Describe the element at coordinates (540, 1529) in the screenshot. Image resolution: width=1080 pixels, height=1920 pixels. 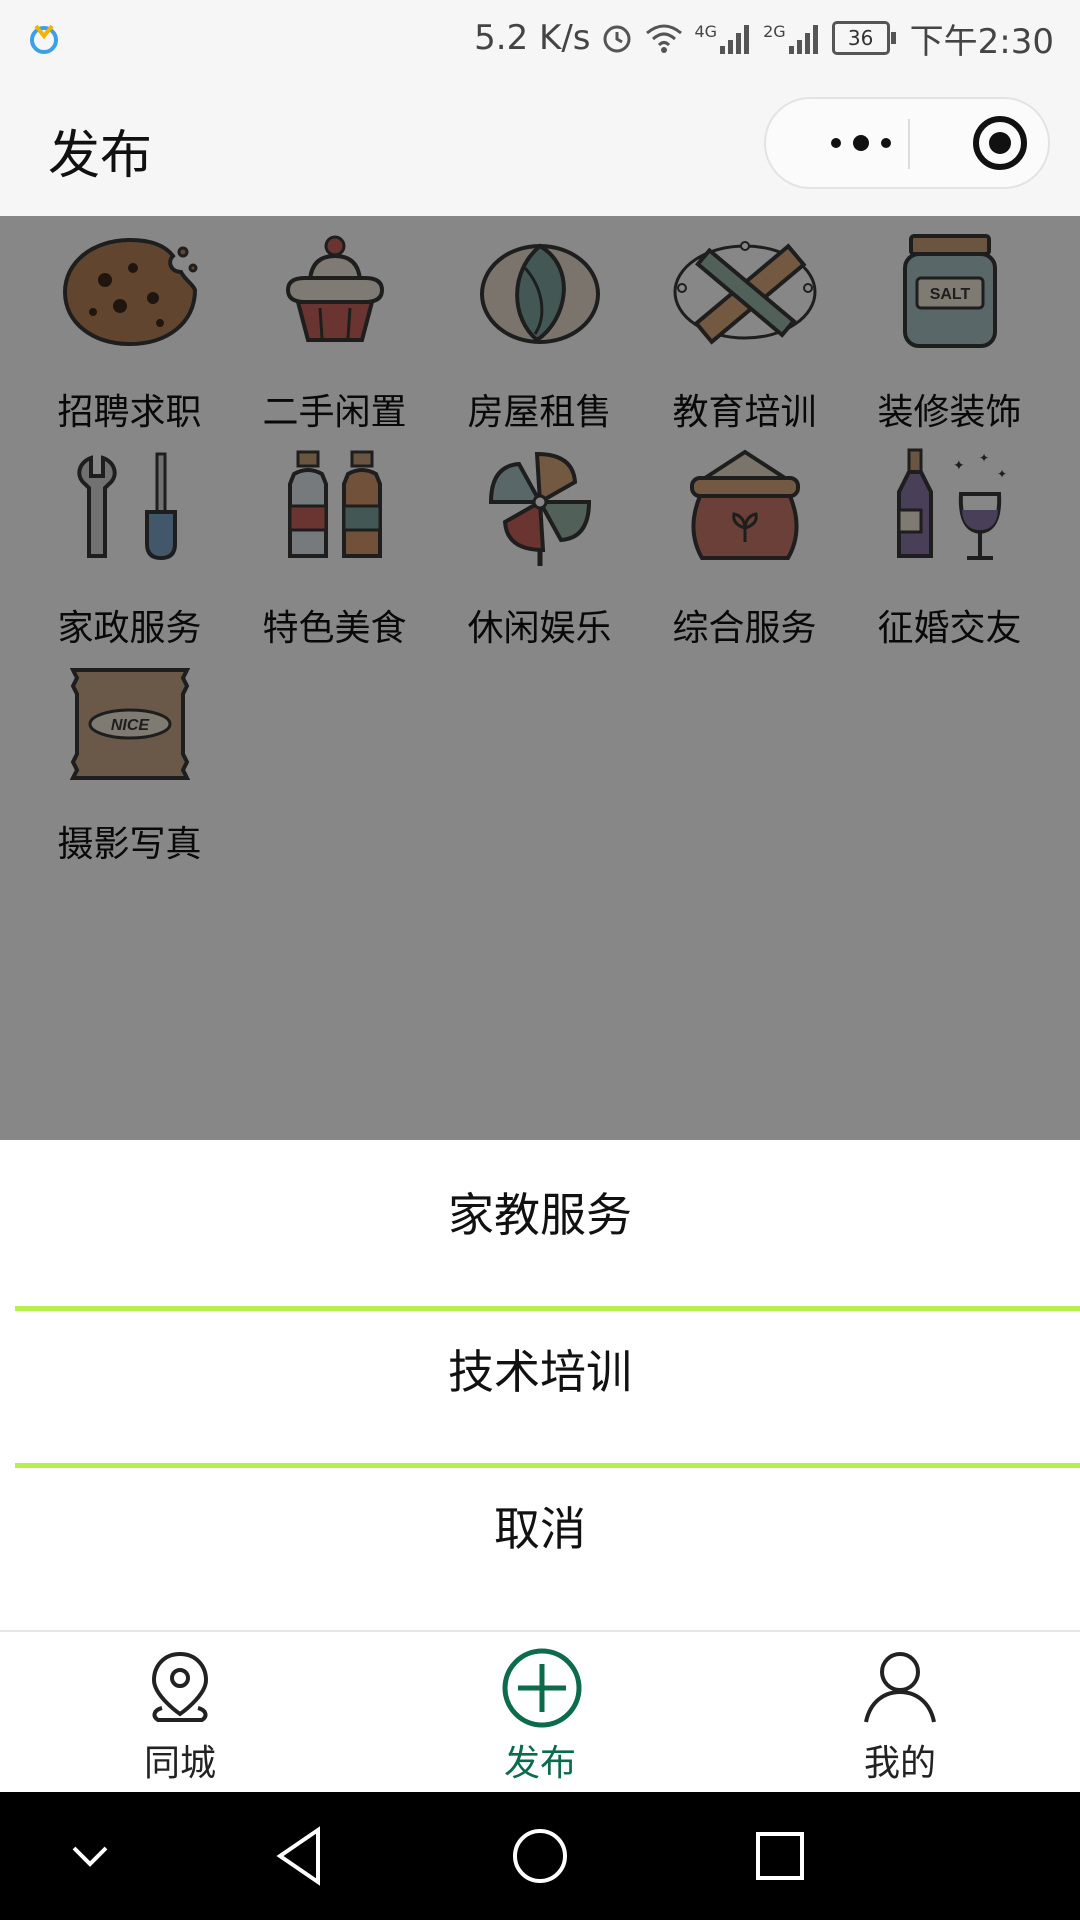
I see `action-sheet-cancel-button: 取消` at that location.